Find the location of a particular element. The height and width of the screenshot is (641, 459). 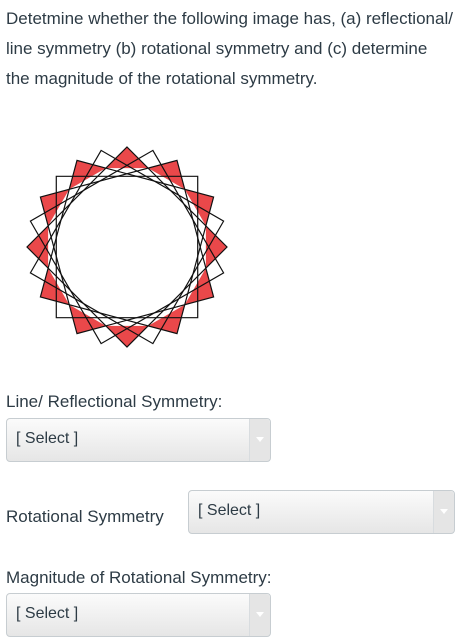

rotational-symmetry-select: [ Select ] is located at coordinates (321, 512).